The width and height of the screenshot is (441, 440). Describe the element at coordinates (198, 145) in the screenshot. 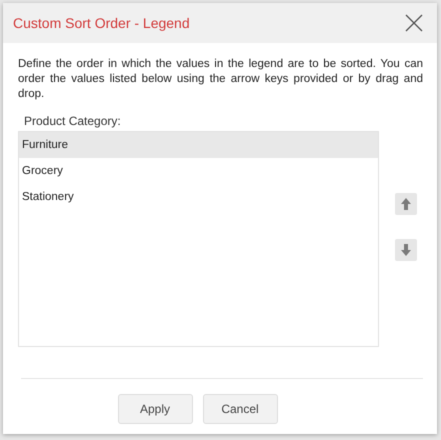

I see `list-item: Furniture` at that location.